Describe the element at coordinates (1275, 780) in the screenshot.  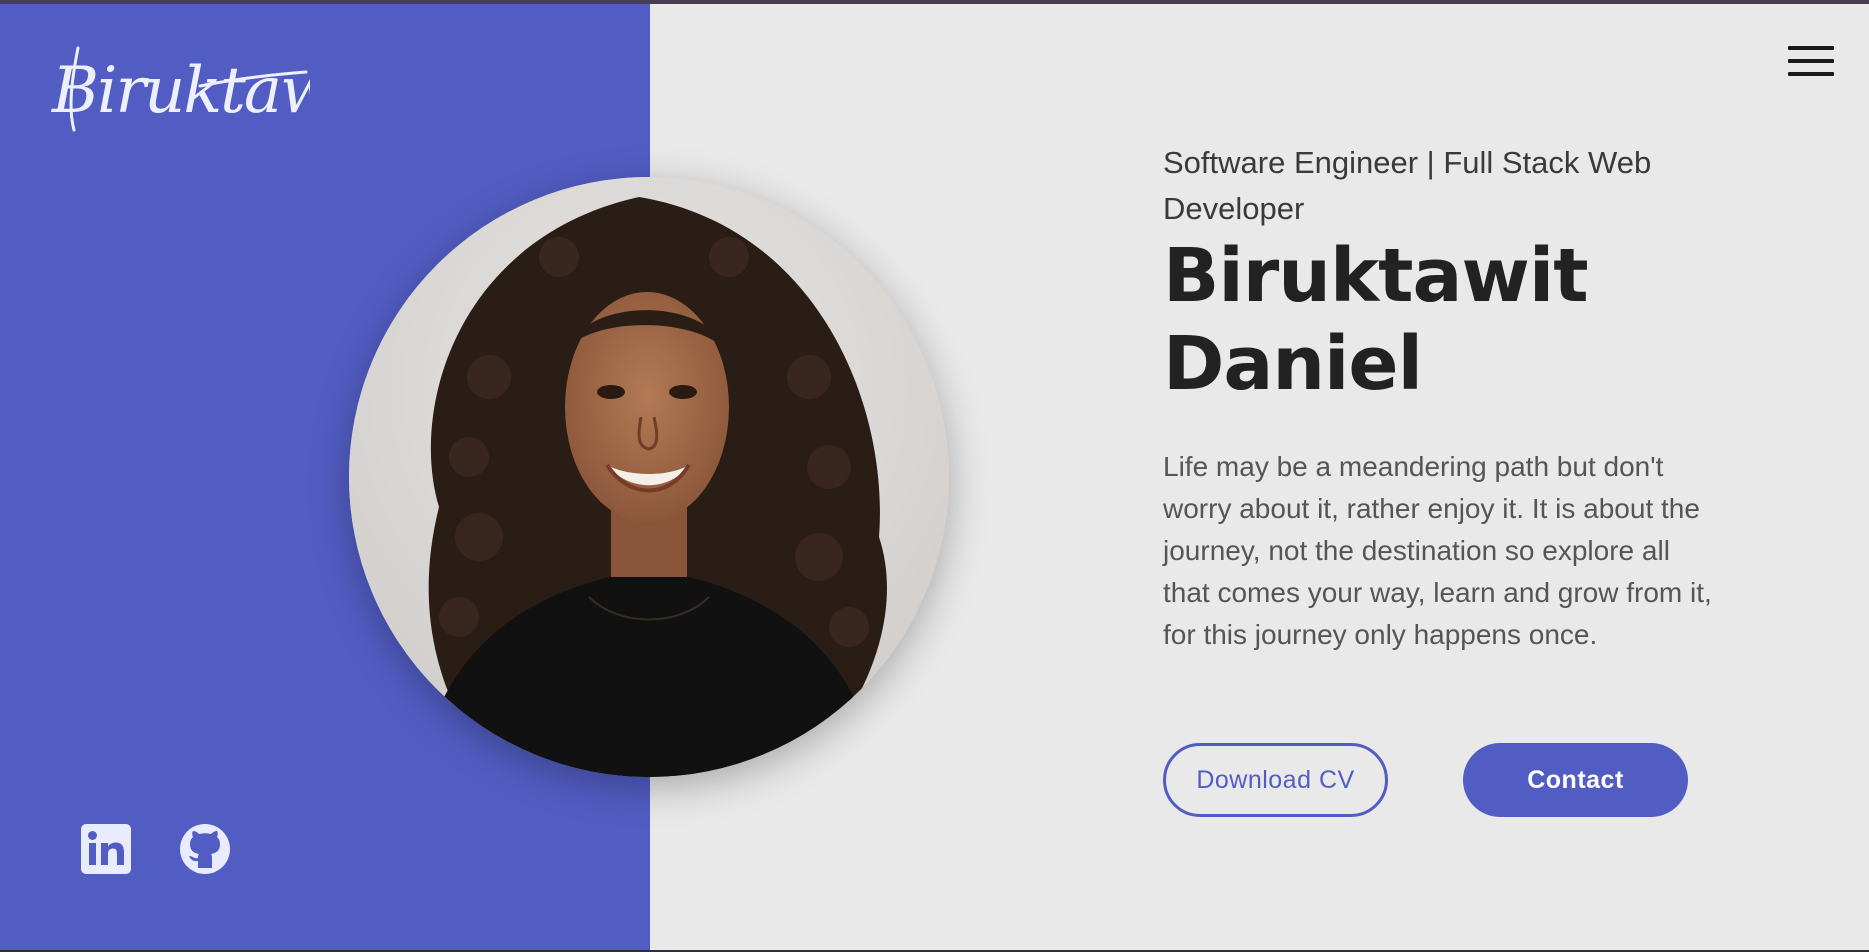
I see `download-cv-button: Download CV` at that location.